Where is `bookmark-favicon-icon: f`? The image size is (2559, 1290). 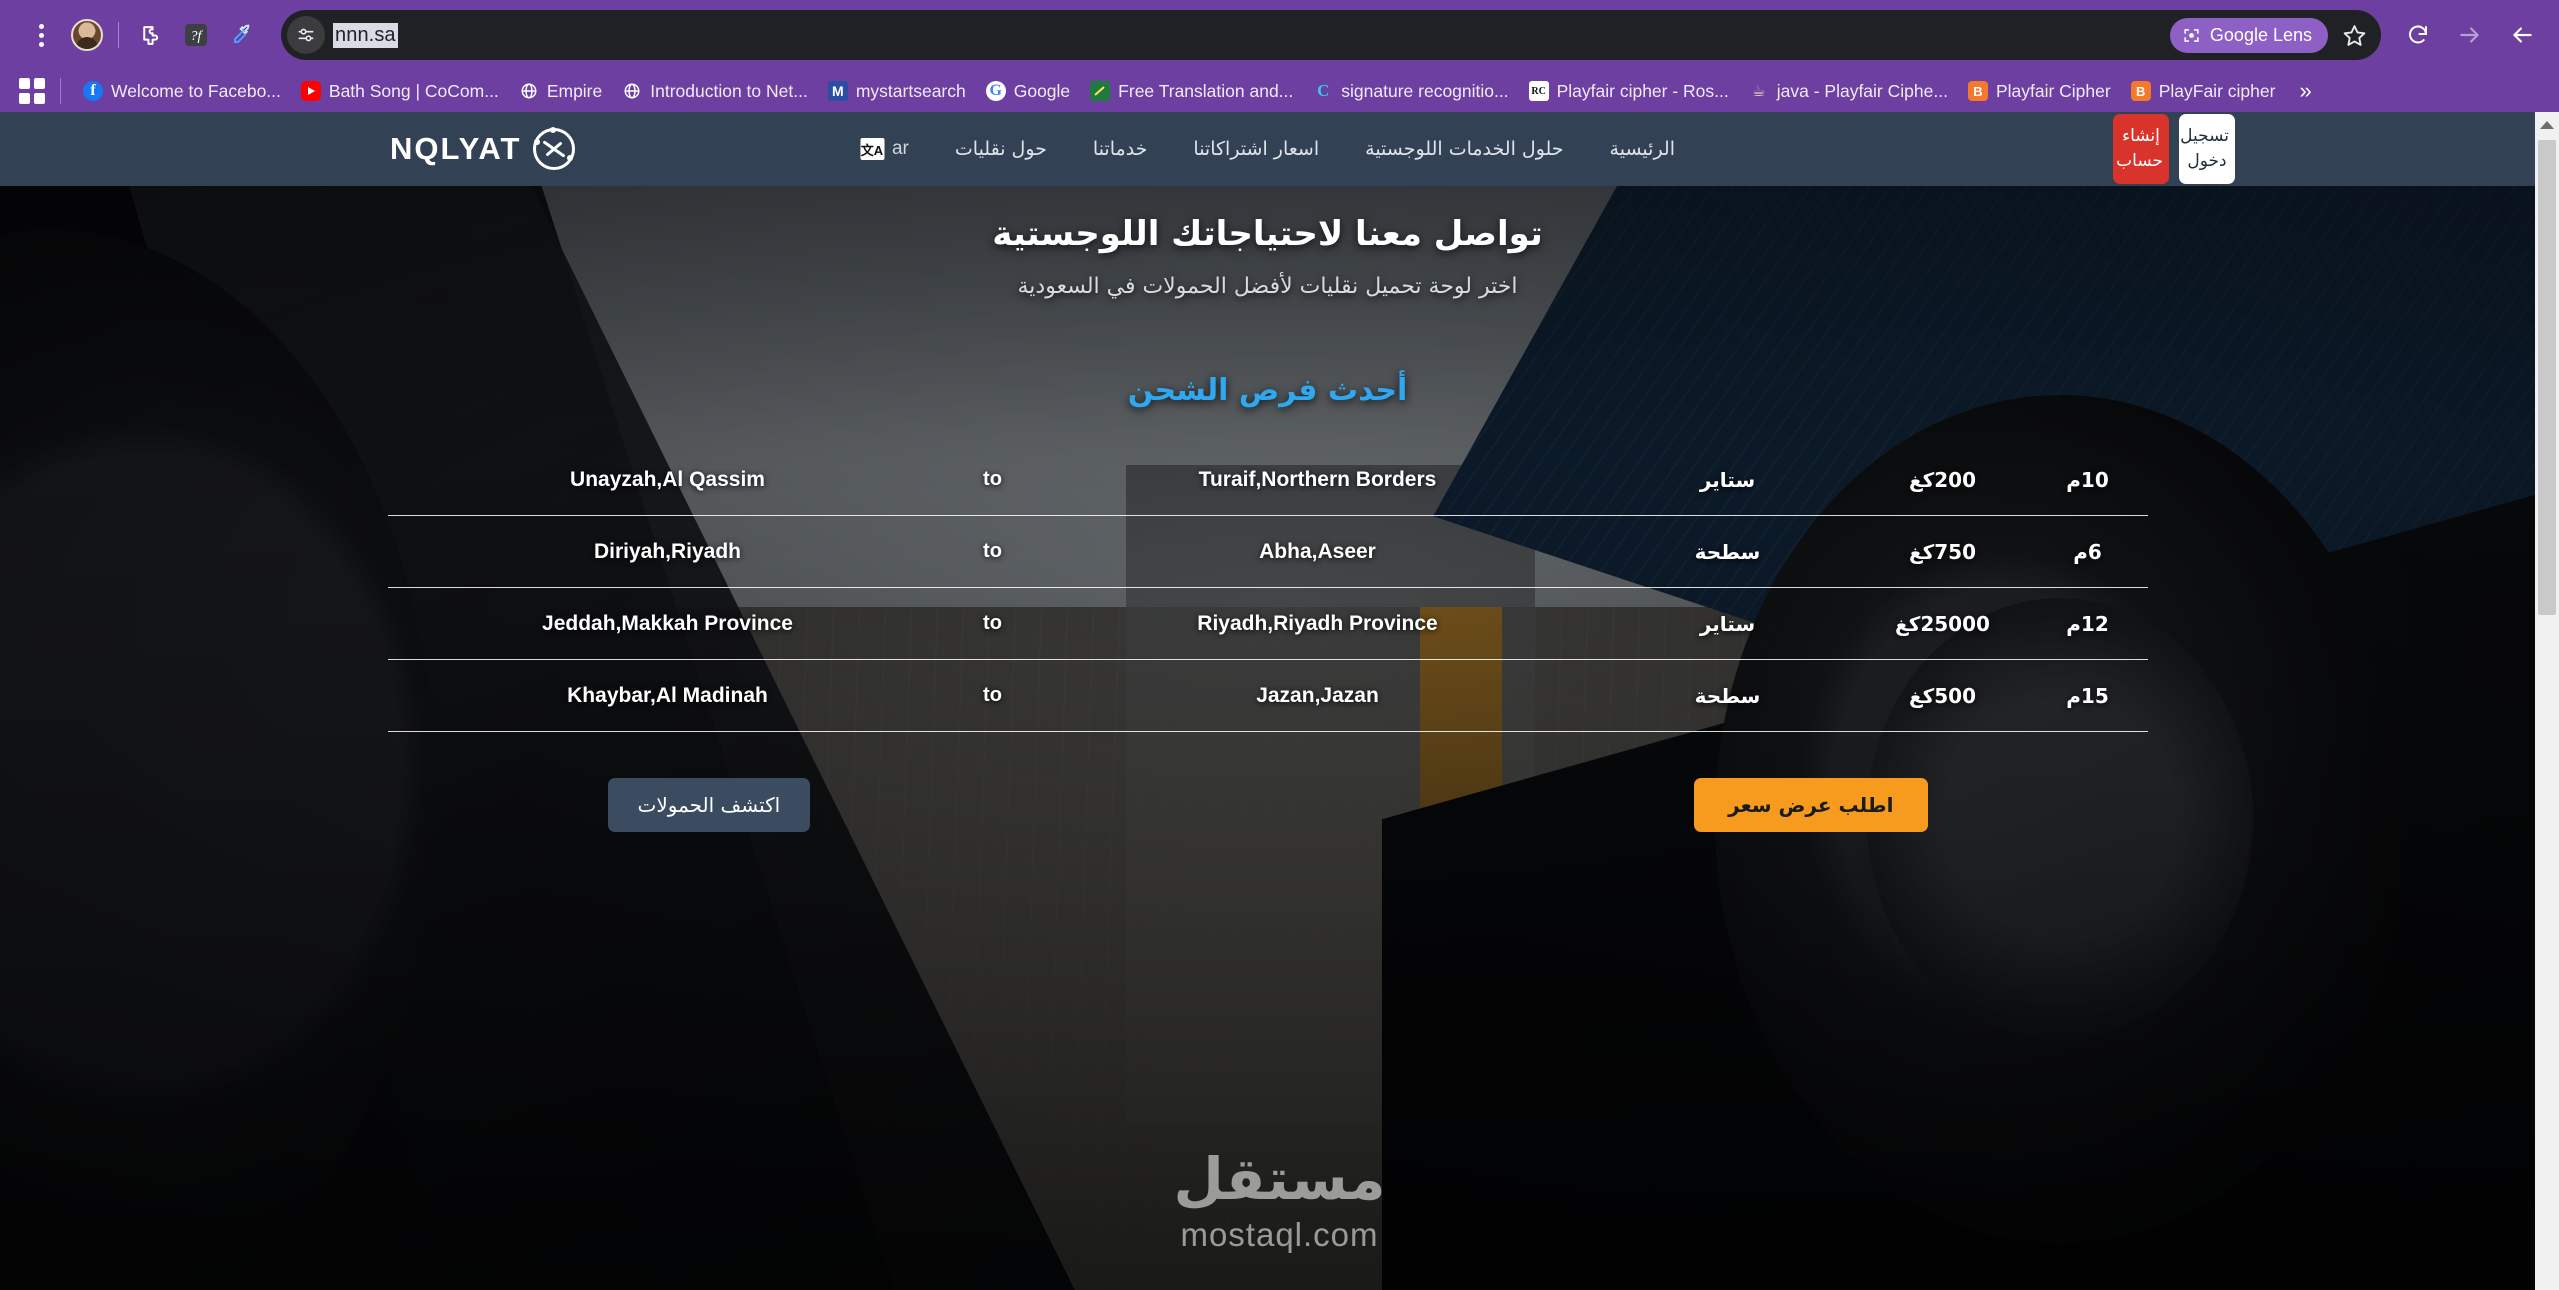
bookmark-favicon-icon: f is located at coordinates (93, 91).